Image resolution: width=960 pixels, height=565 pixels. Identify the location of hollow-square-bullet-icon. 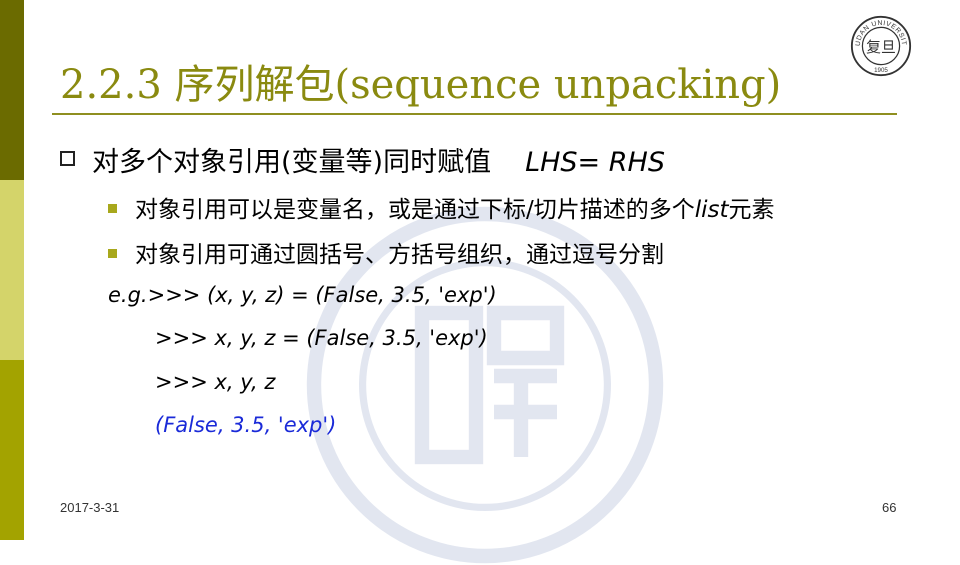
(67, 158).